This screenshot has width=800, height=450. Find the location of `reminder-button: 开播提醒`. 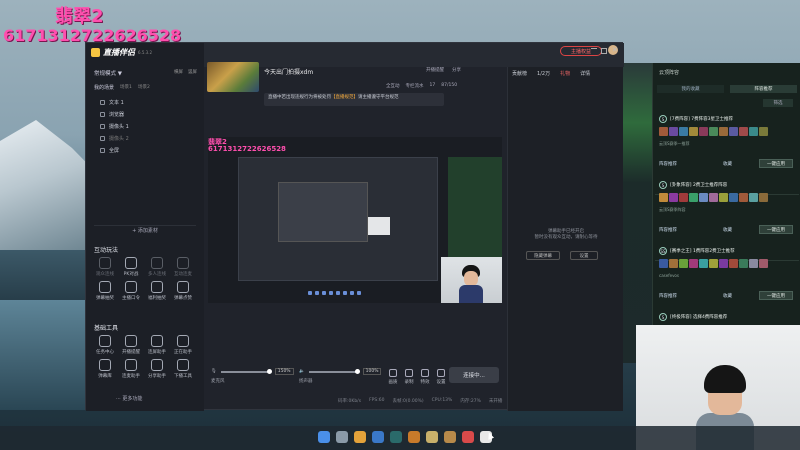

reminder-button: 开播提醒 is located at coordinates (435, 70).